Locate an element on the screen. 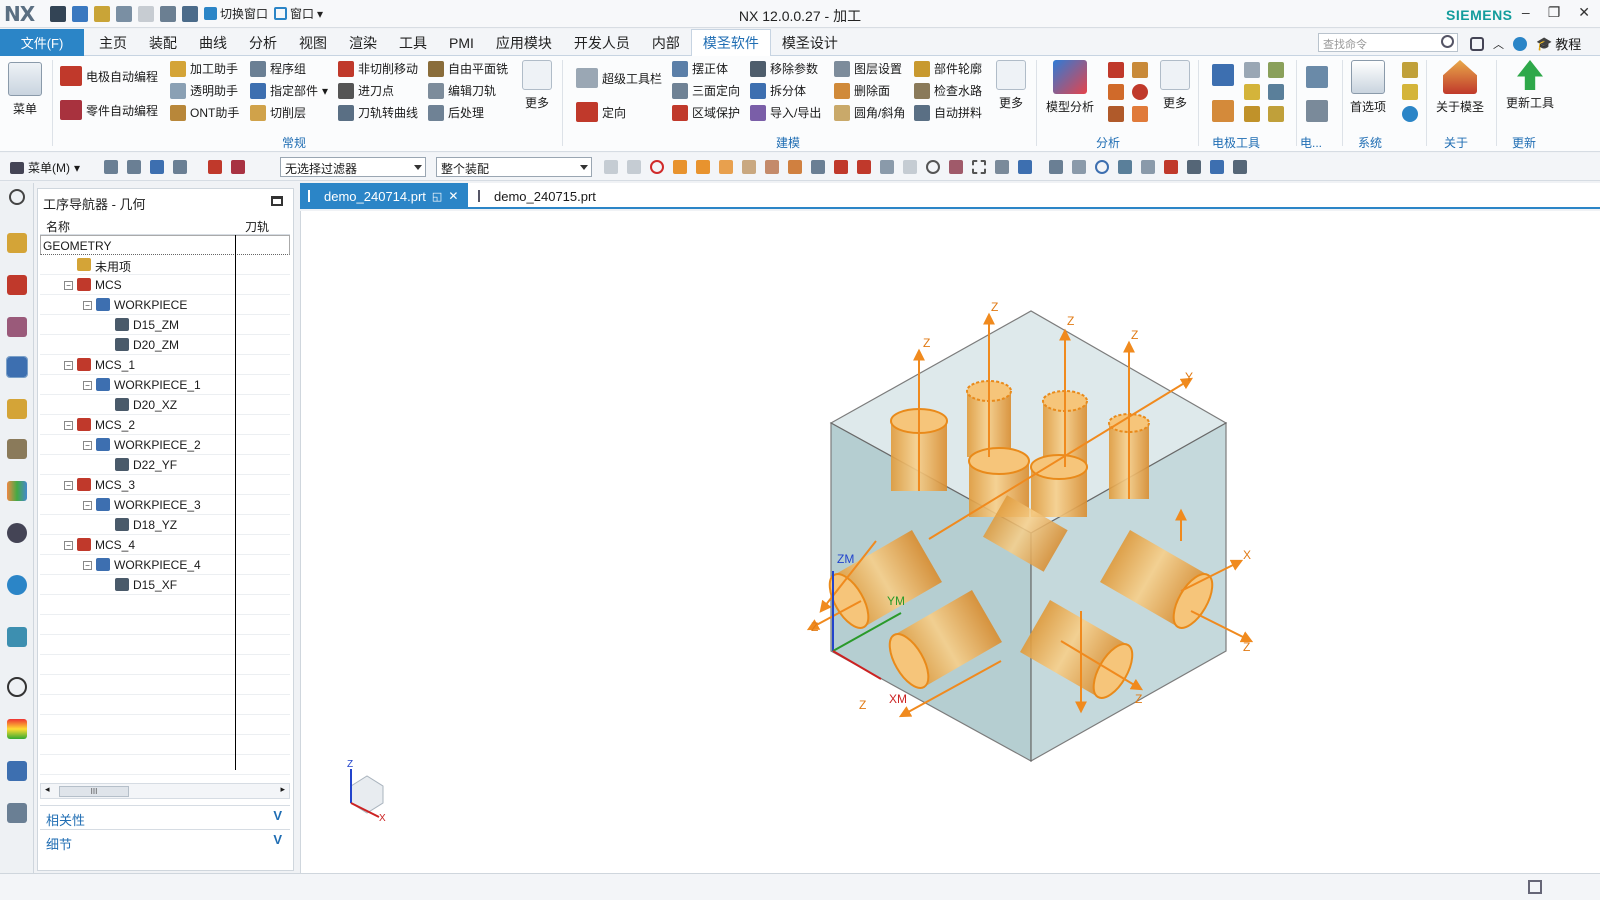 The height and width of the screenshot is (900, 1600). ribbon-tab: 应用模块 is located at coordinates (524, 42).